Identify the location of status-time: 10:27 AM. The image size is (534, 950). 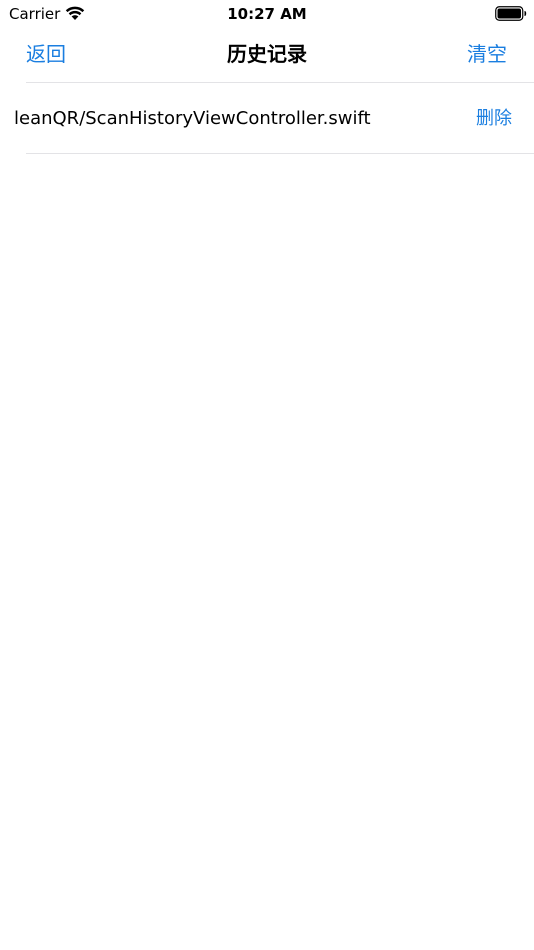
(267, 14).